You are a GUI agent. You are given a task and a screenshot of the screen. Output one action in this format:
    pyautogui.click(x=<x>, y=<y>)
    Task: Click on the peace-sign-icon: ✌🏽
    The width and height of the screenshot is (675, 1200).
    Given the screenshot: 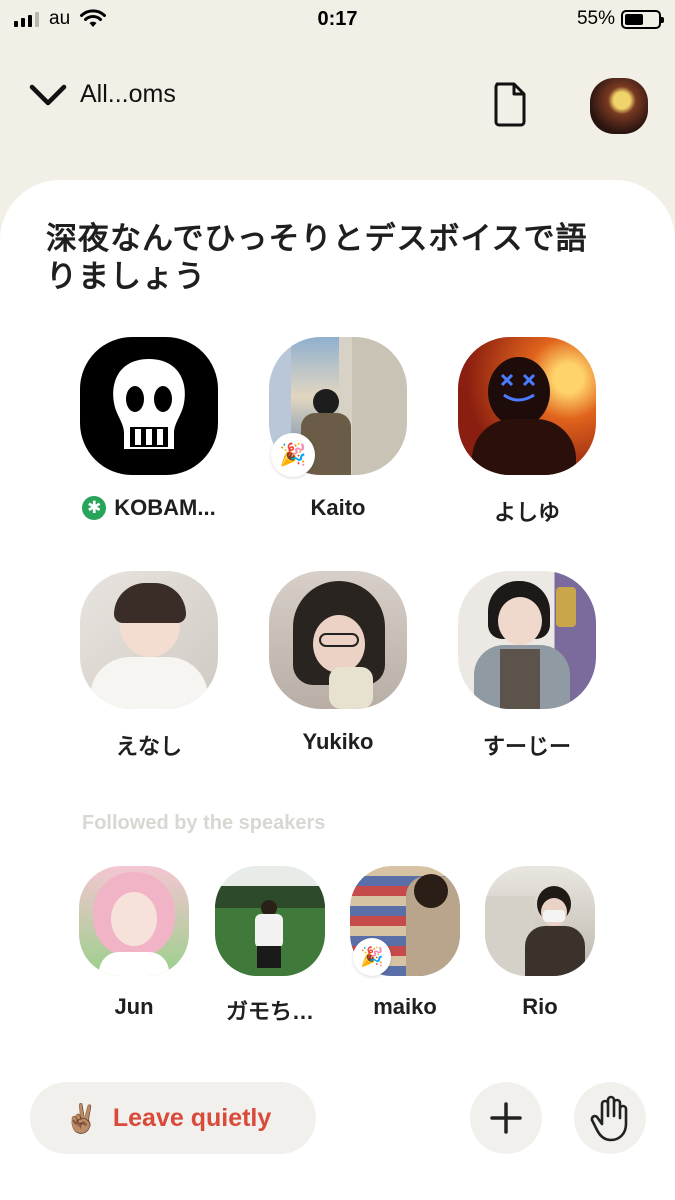 What is the action you would take?
    pyautogui.click(x=81, y=1118)
    